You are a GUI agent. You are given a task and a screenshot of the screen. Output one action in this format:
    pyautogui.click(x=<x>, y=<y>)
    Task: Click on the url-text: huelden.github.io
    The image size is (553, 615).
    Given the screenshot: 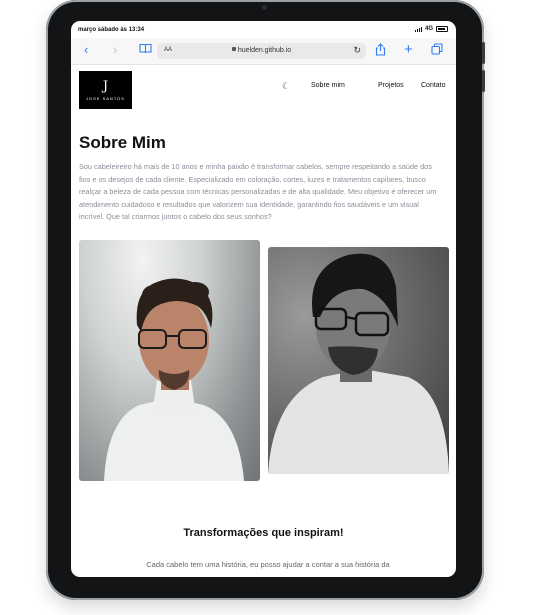 What is the action you would take?
    pyautogui.click(x=264, y=50)
    